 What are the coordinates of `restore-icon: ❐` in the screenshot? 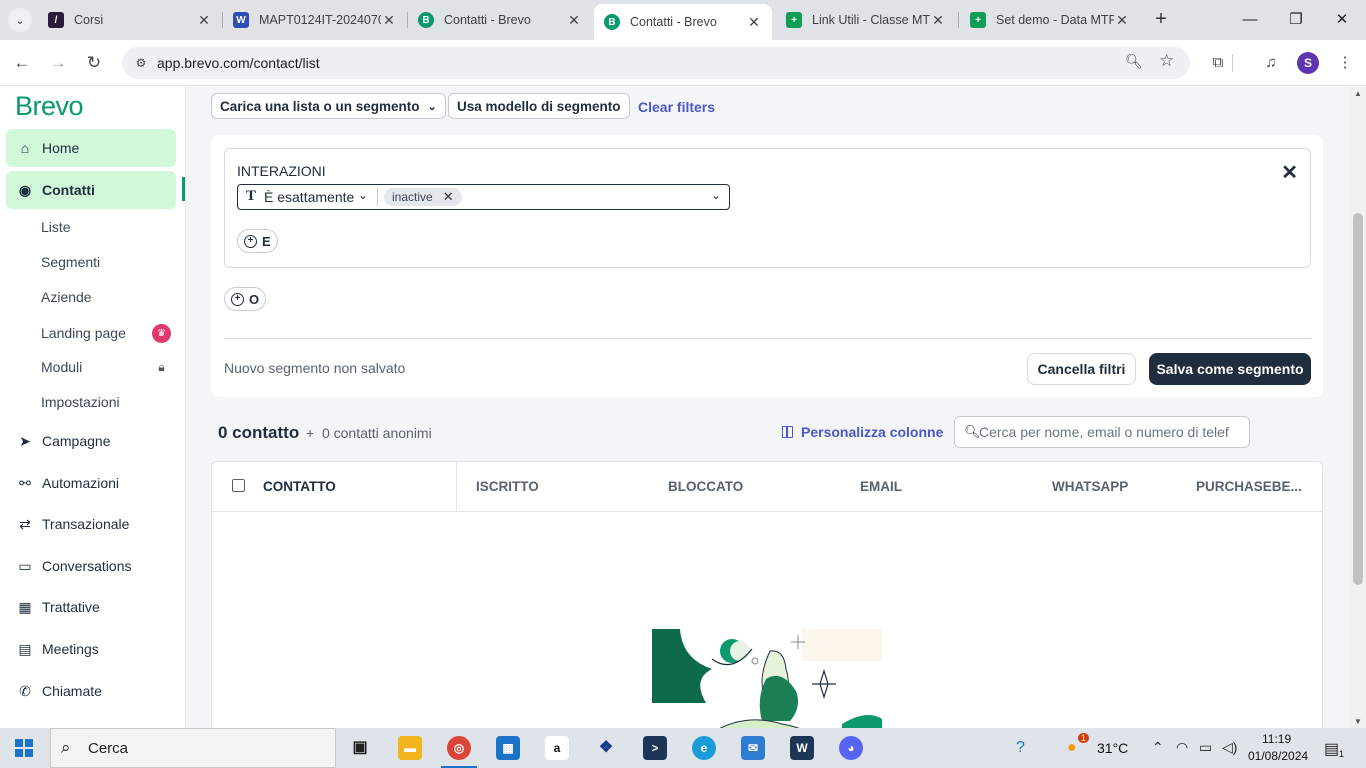 It's located at (1296, 20).